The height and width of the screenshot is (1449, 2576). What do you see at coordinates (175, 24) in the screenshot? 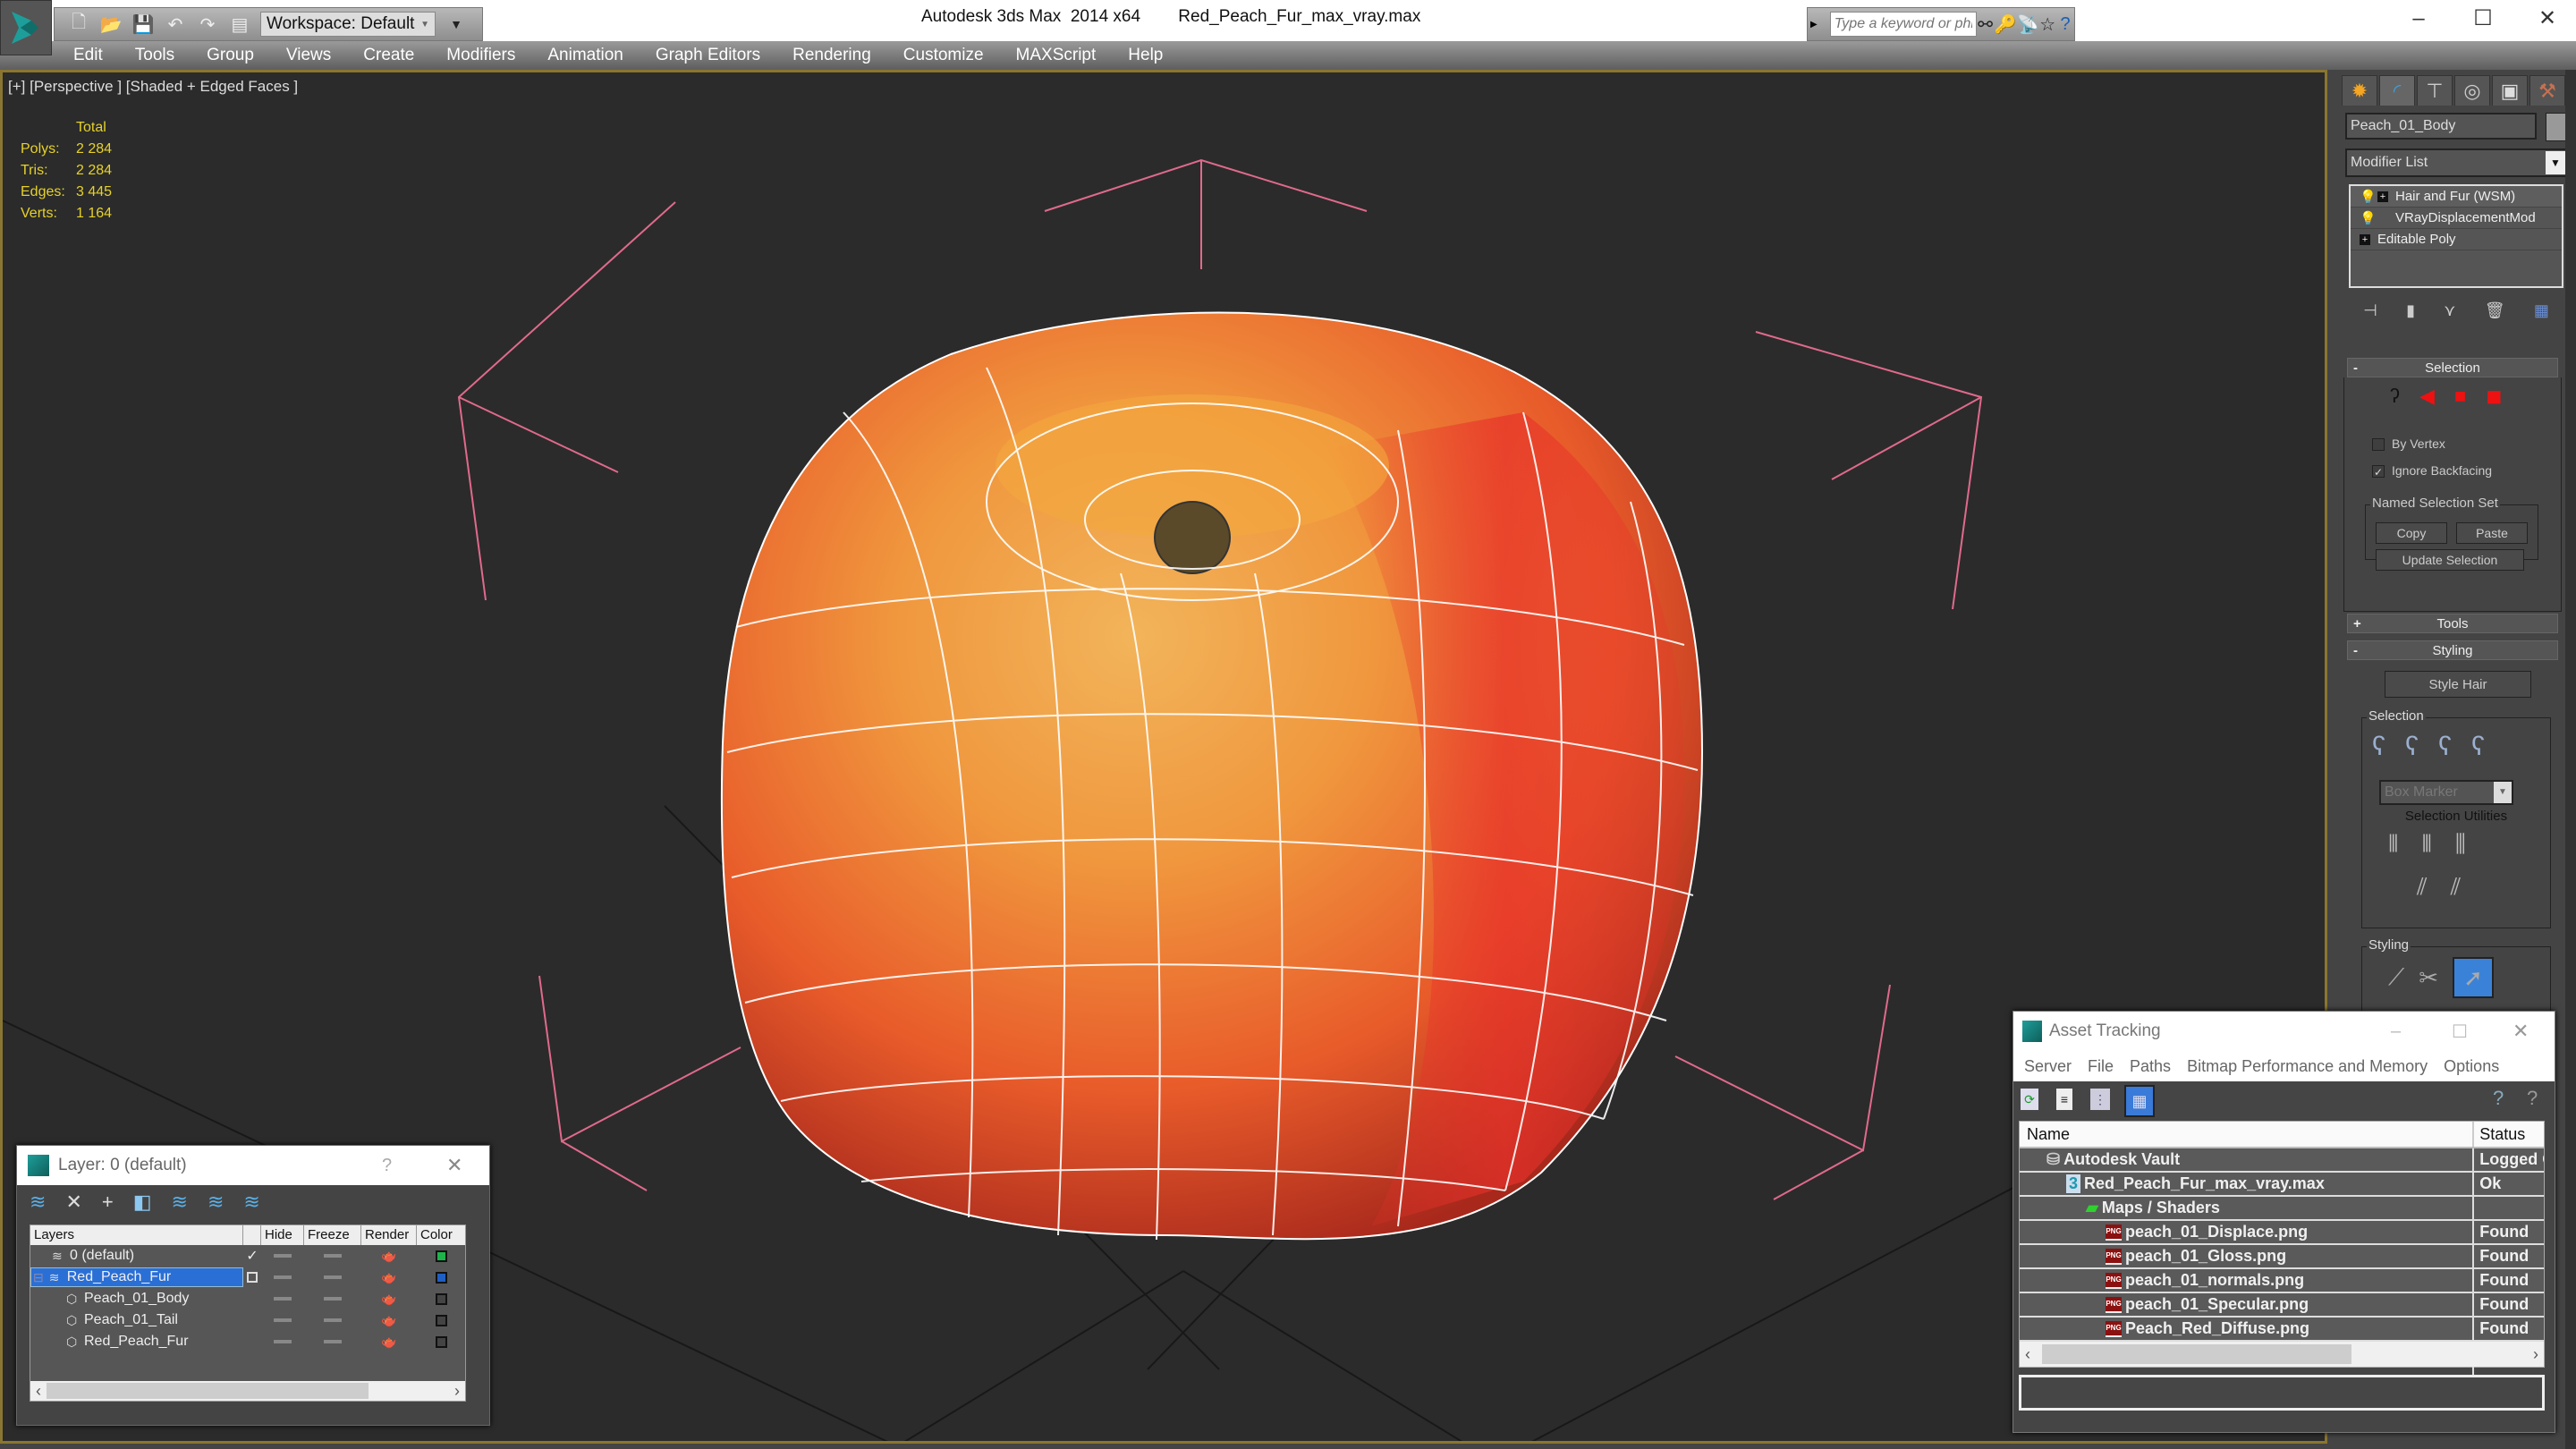
I see `undo-icon: ↶` at bounding box center [175, 24].